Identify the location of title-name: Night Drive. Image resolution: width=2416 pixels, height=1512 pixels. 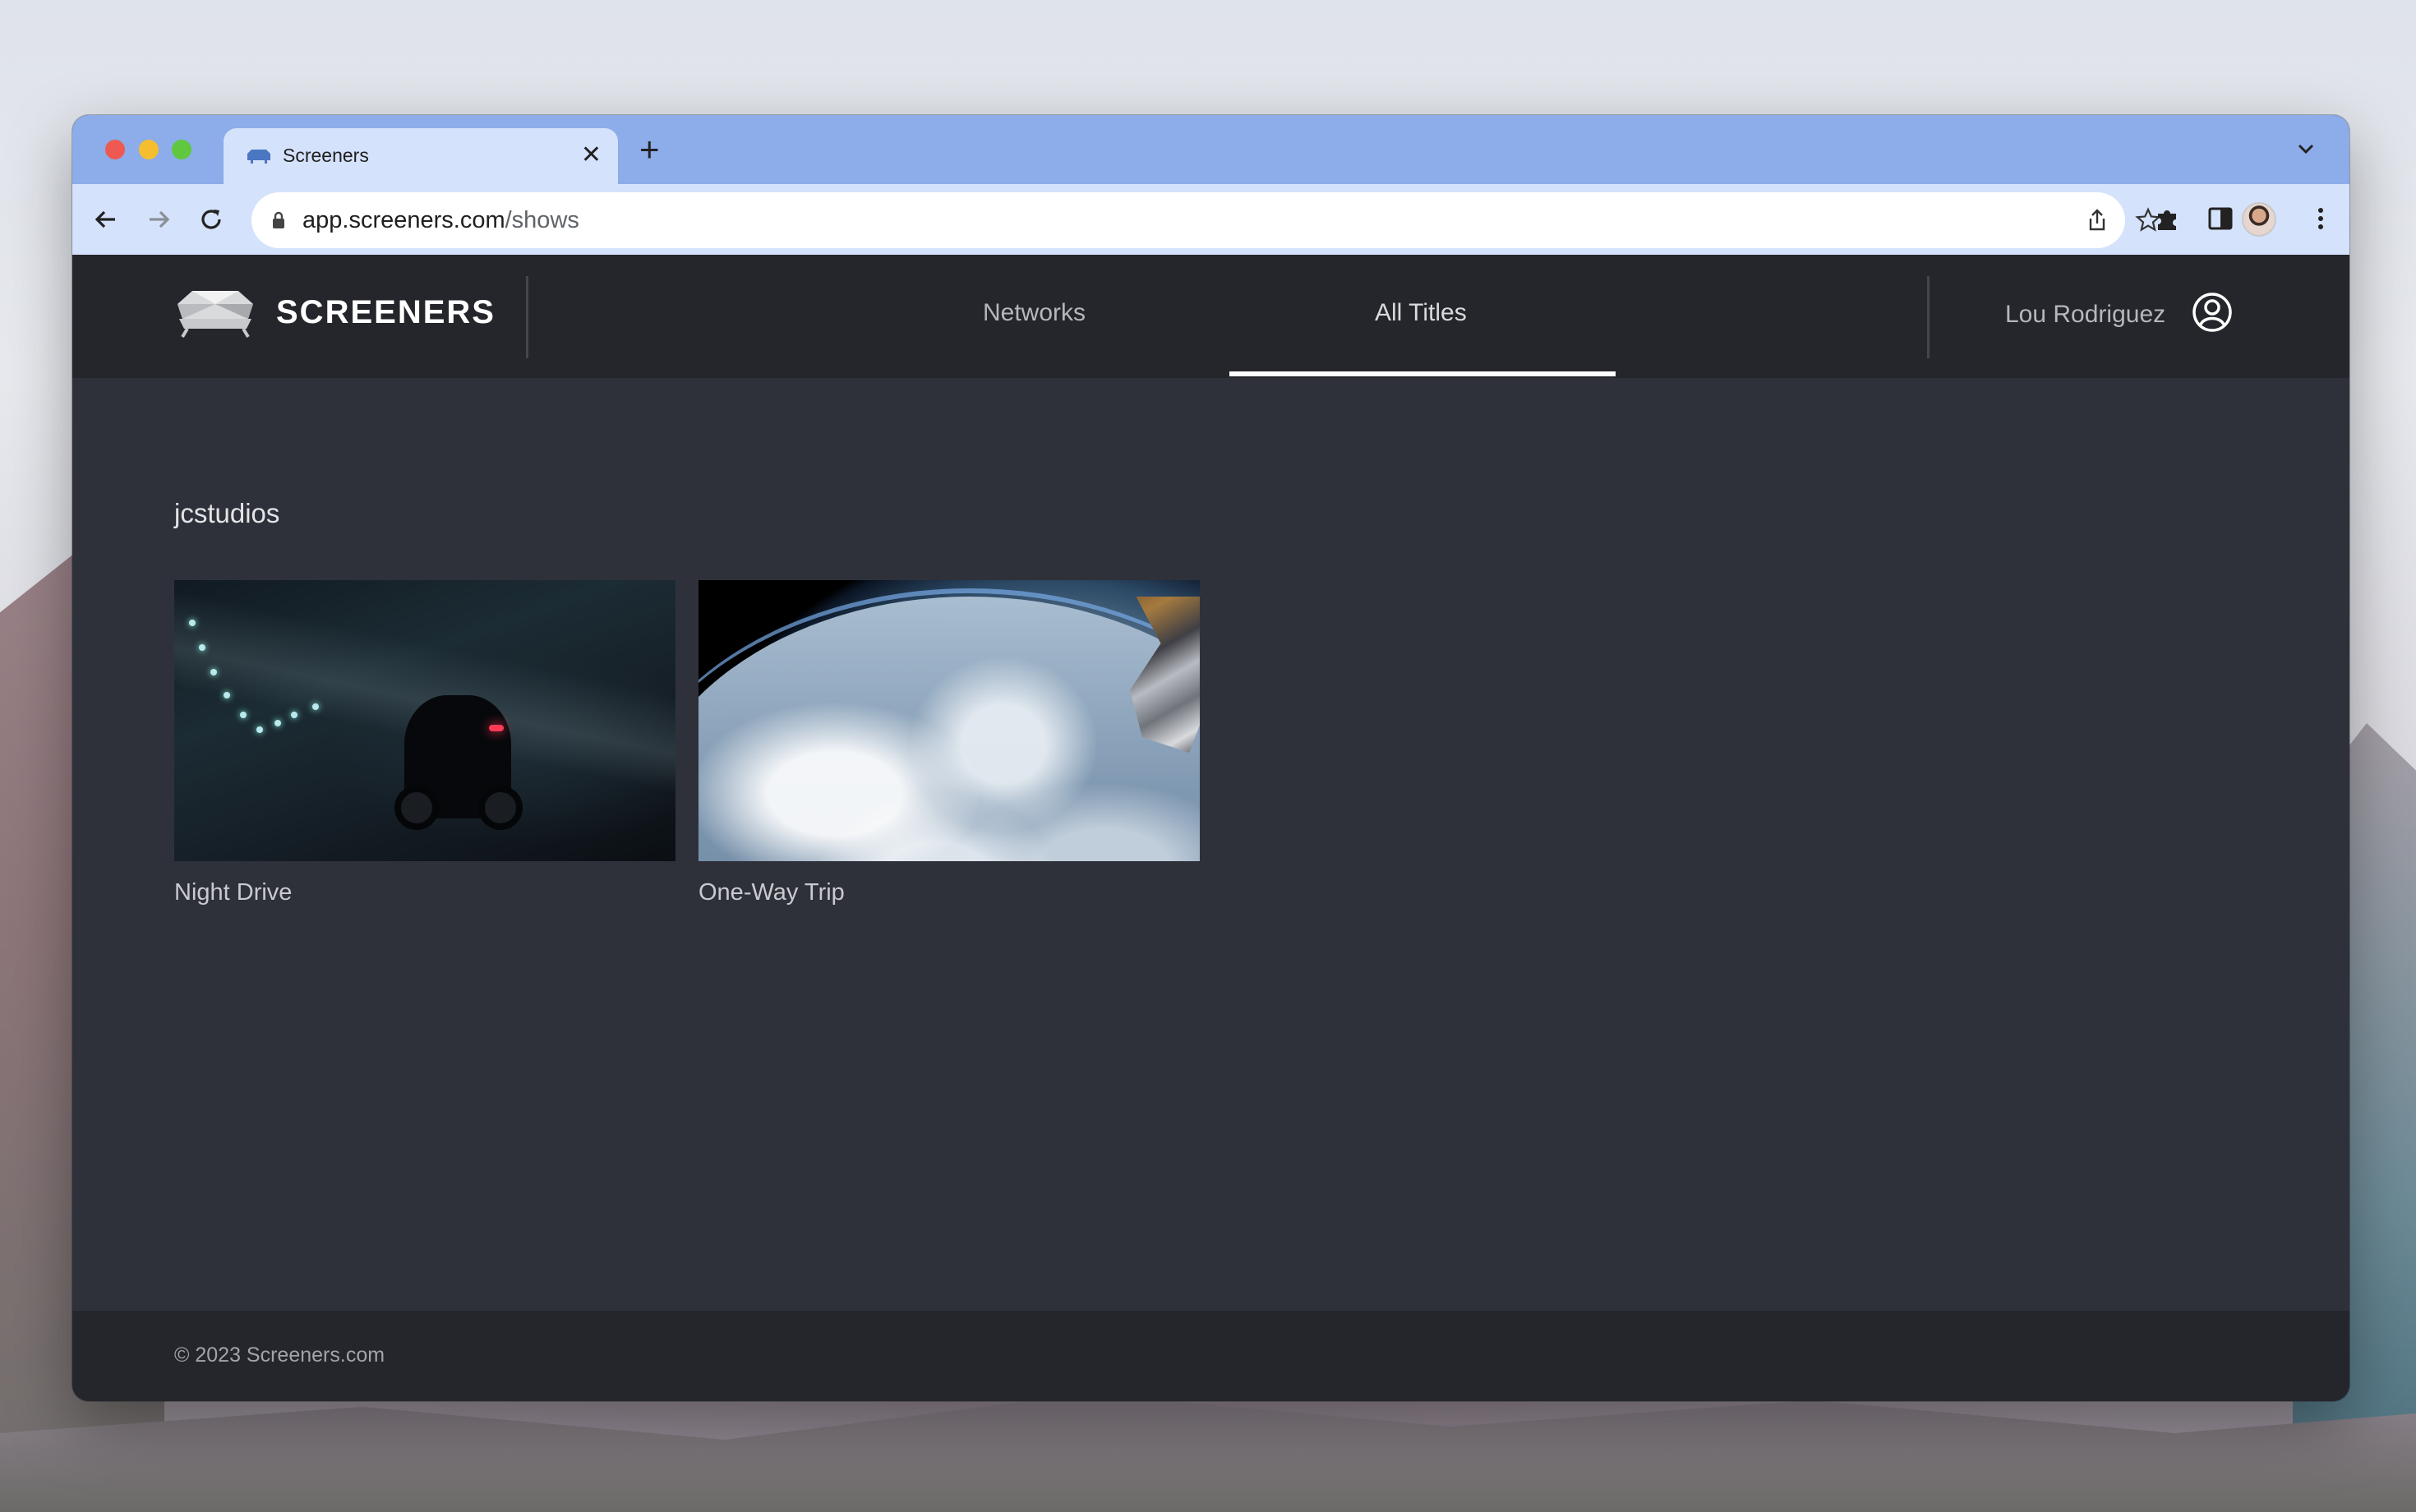
(425, 892).